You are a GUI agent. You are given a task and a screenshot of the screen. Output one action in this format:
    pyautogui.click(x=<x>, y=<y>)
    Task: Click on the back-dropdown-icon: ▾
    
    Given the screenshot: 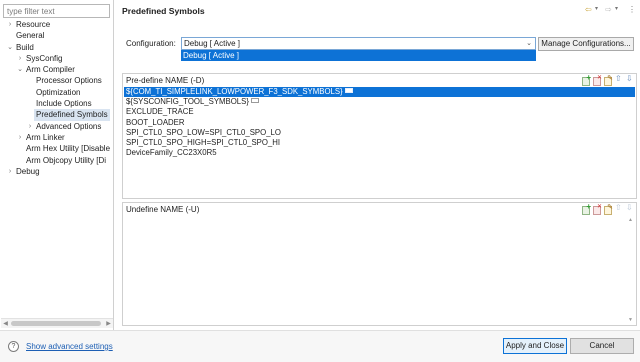 What is the action you would take?
    pyautogui.click(x=596, y=9)
    